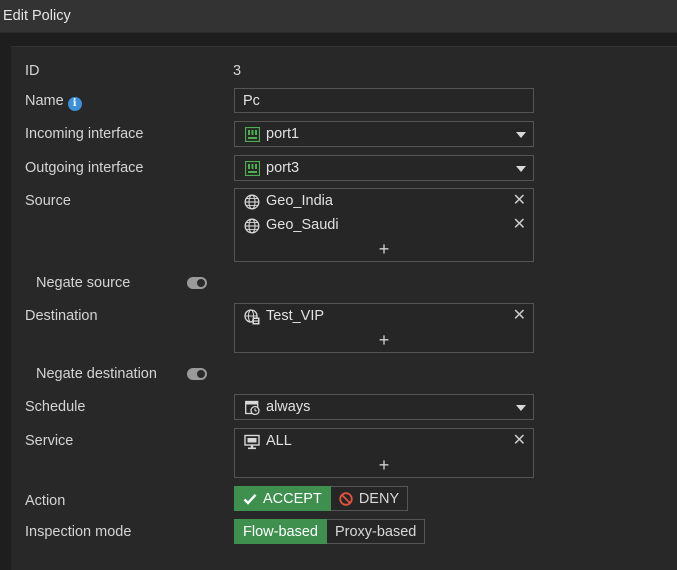 The width and height of the screenshot is (677, 570). Describe the element at coordinates (252, 442) in the screenshot. I see `service-monitor-icon` at that location.